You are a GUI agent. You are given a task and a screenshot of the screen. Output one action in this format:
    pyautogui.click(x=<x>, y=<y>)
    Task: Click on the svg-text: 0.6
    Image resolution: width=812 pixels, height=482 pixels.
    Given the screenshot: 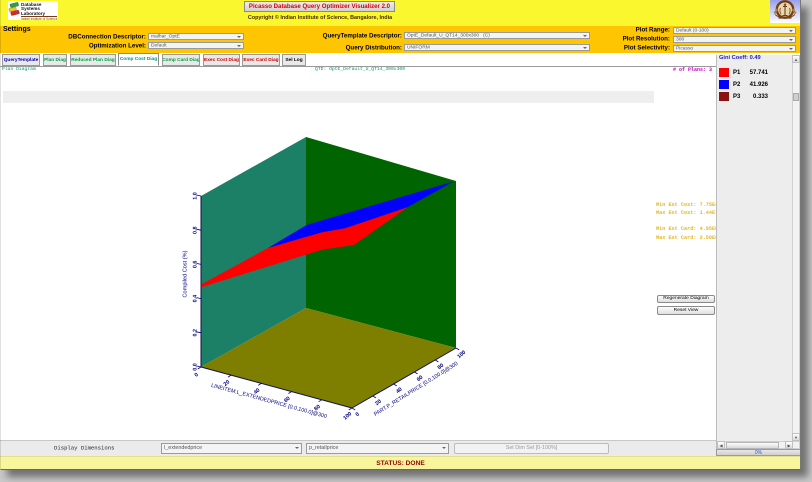 What is the action you would take?
    pyautogui.click(x=195, y=265)
    